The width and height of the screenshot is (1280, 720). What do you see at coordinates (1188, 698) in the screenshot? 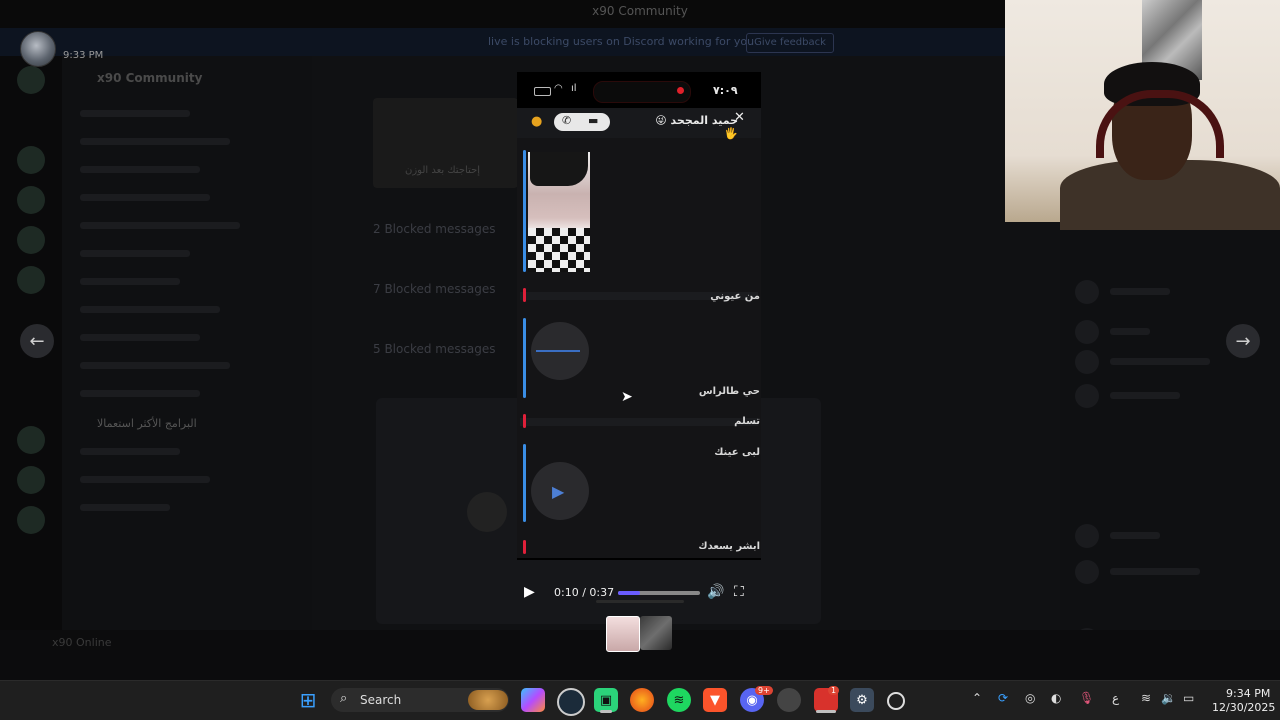
I see `battery-icon: ▭` at bounding box center [1188, 698].